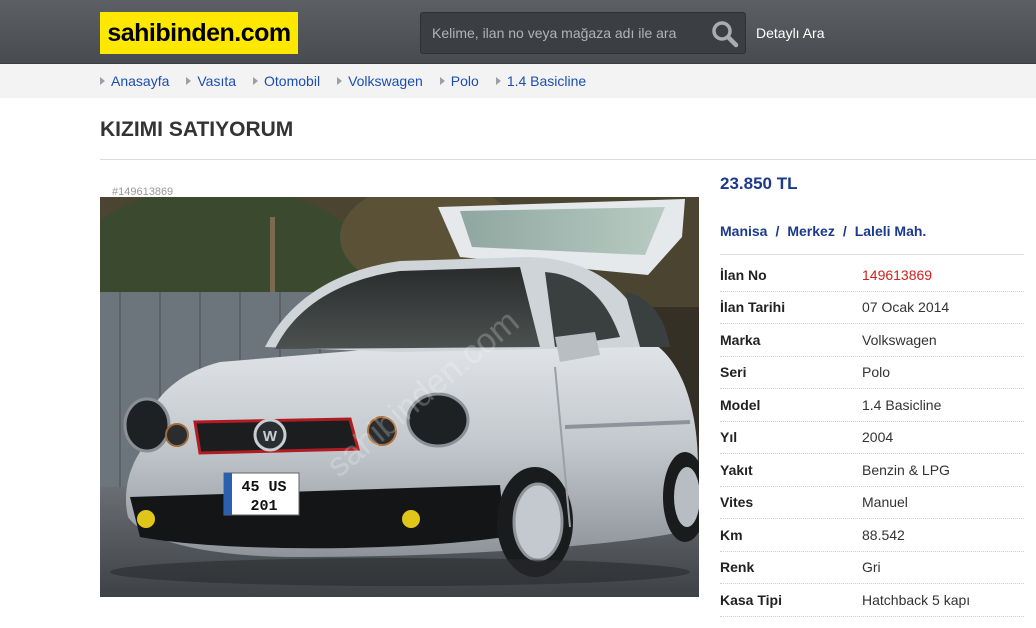 This screenshot has width=1036, height=628. Describe the element at coordinates (906, 307) in the screenshot. I see `spec-value: 07 Ocak 2014` at that location.